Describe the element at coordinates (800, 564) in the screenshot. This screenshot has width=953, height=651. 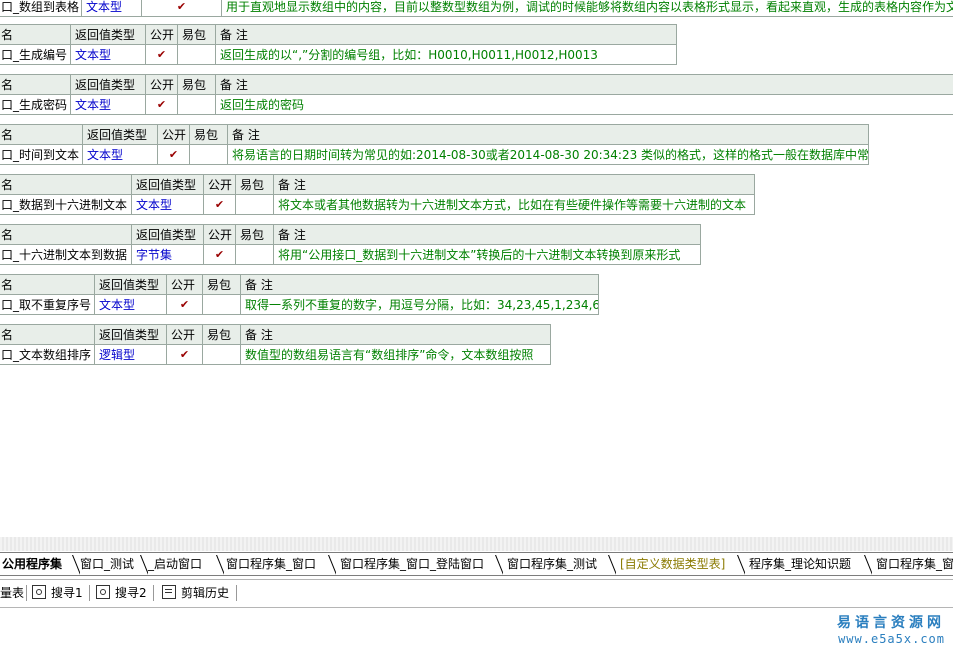
I see `tab-program-set-theory: 程序集_理论知识题` at that location.